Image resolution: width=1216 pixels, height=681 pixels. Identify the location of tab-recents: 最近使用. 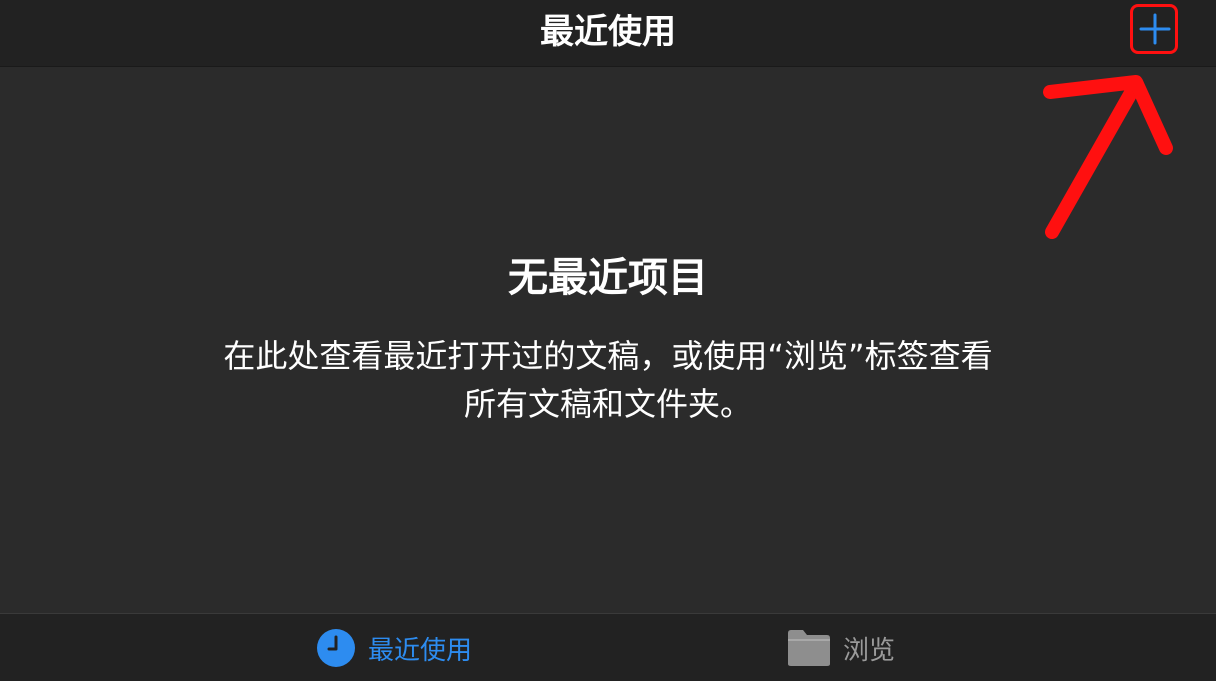
(394, 647).